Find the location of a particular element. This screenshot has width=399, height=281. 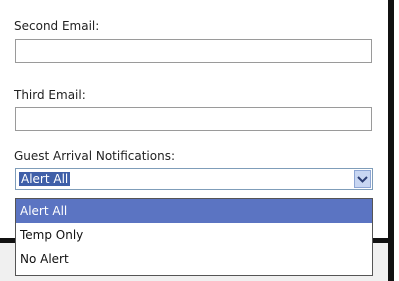

second-email-label: Second Email: is located at coordinates (57, 26).